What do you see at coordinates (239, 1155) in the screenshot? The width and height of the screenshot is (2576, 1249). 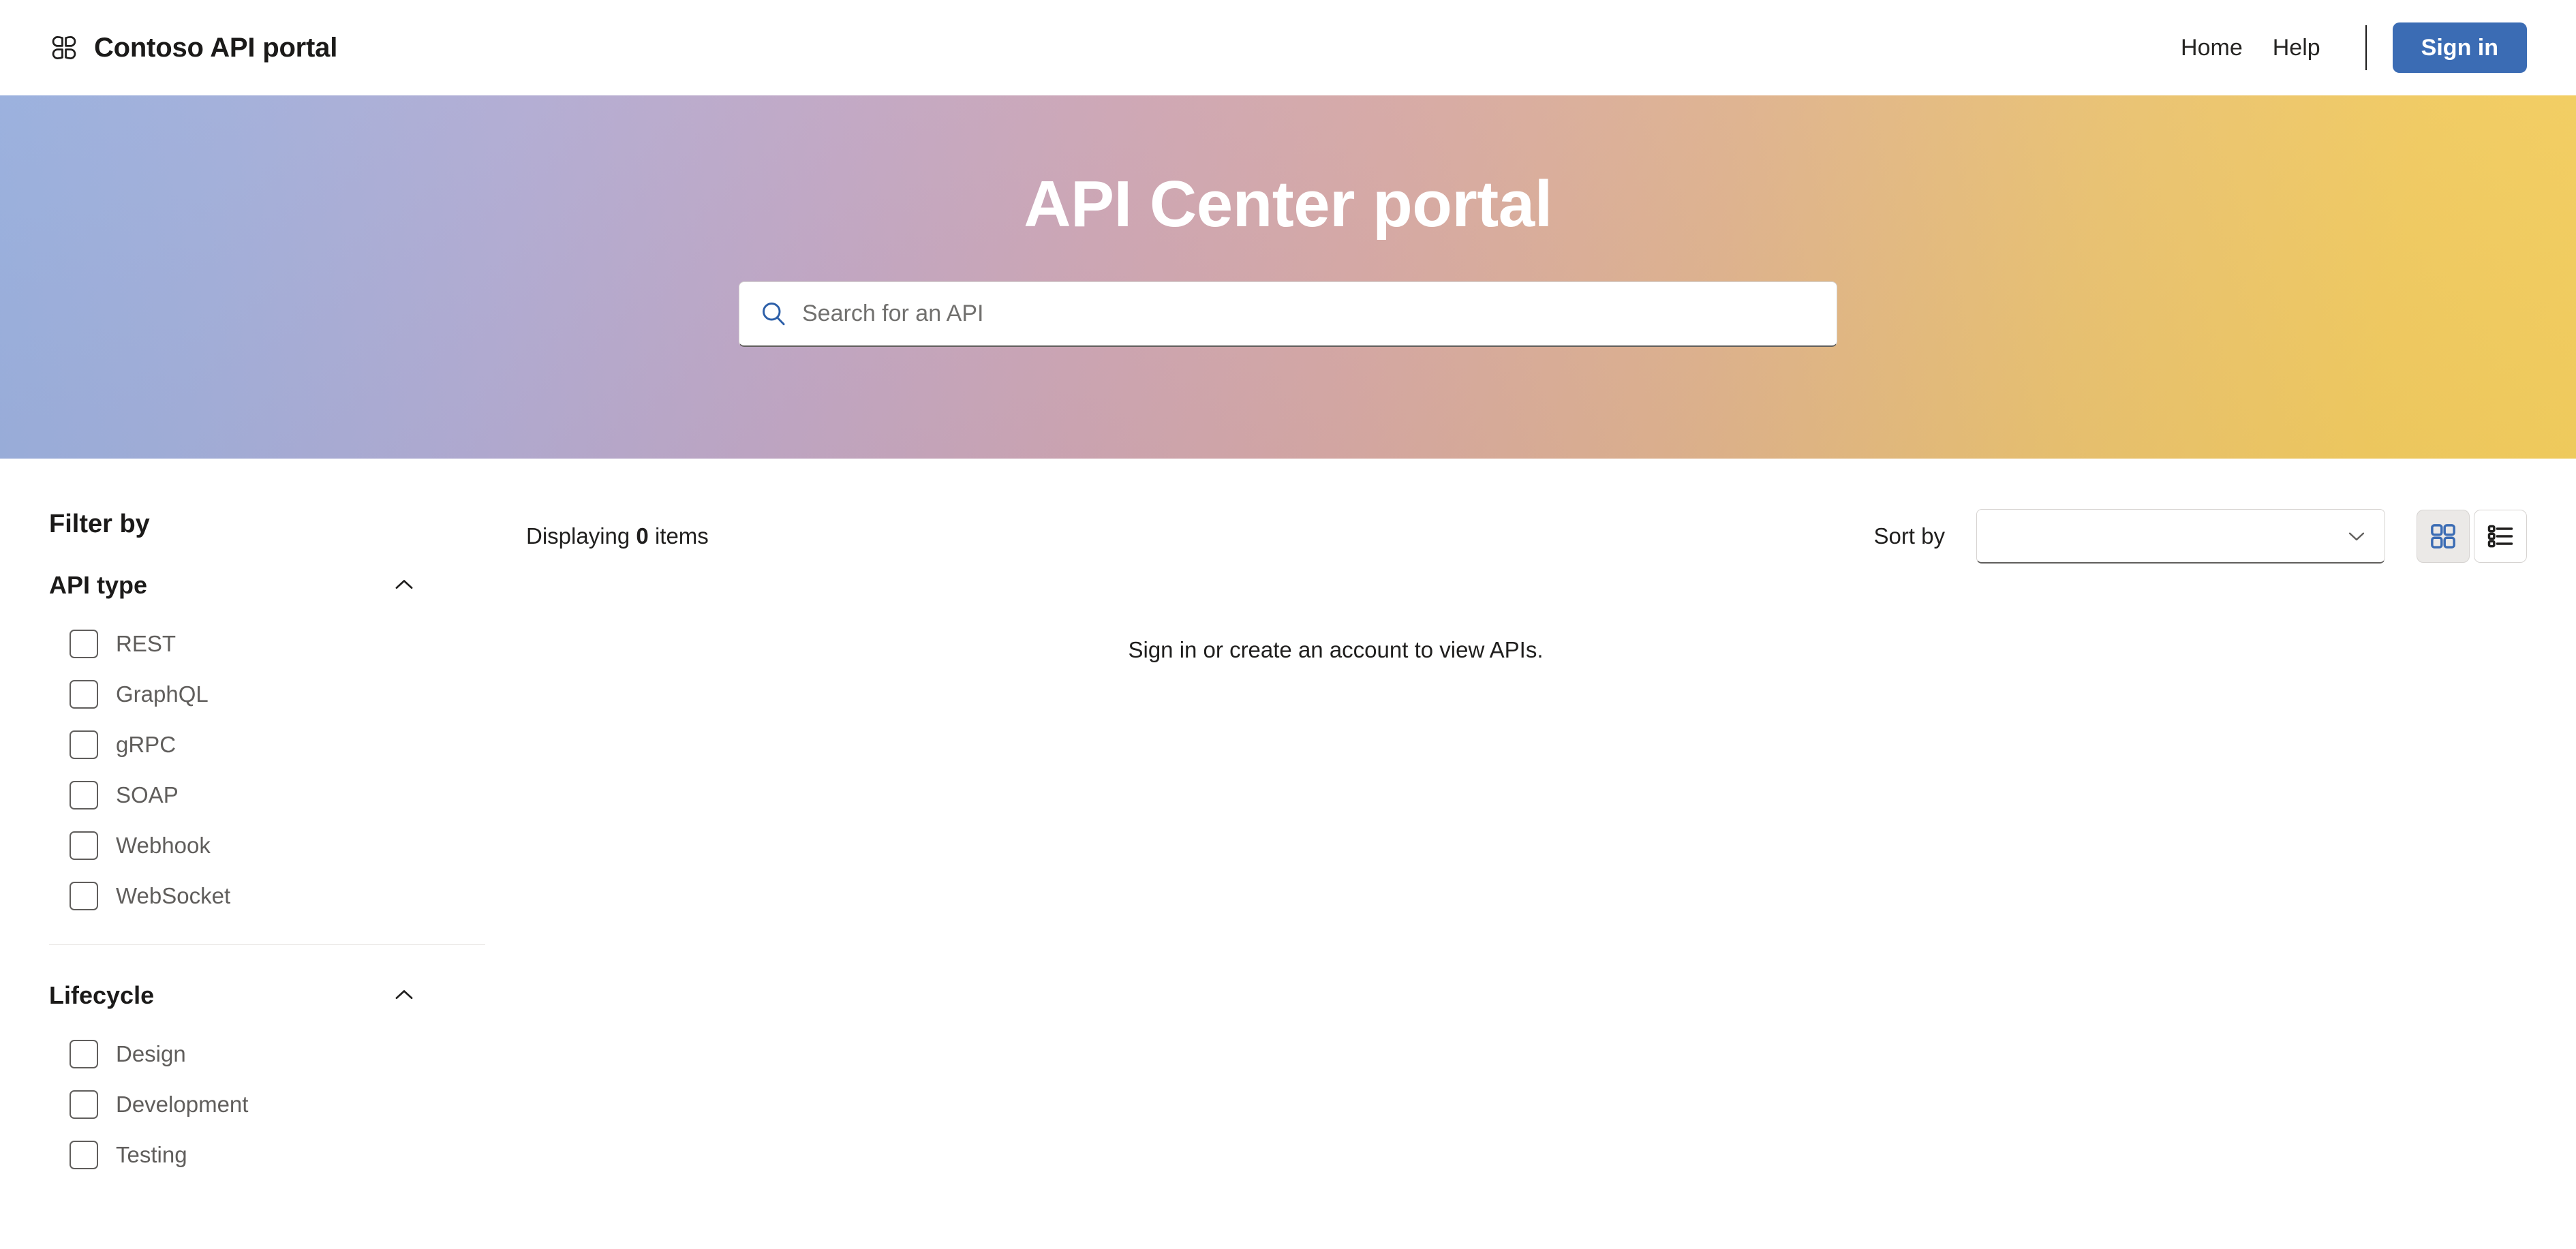 I see `facet-option-testing: Testing` at bounding box center [239, 1155].